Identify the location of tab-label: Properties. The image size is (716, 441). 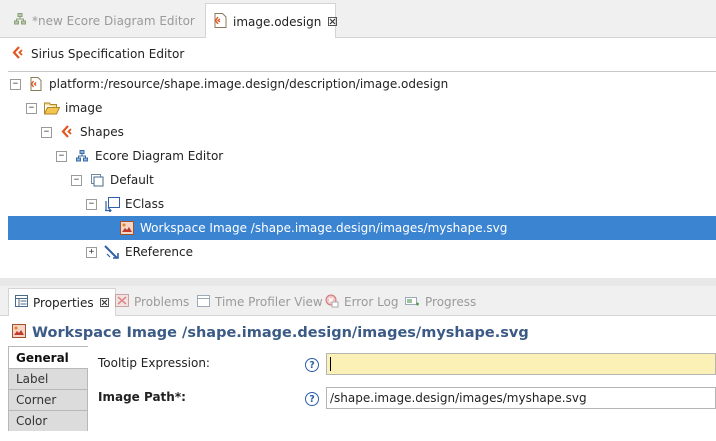
(63, 302).